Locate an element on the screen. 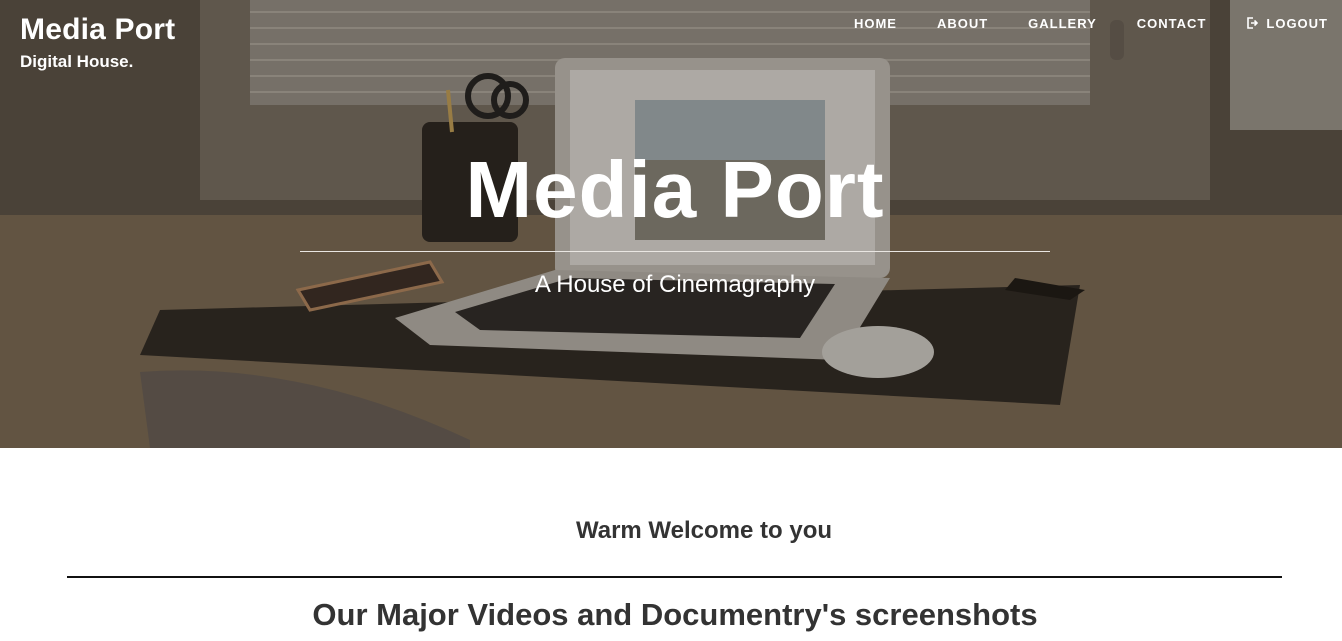 The image size is (1342, 641). nav-home: HOME is located at coordinates (875, 23).